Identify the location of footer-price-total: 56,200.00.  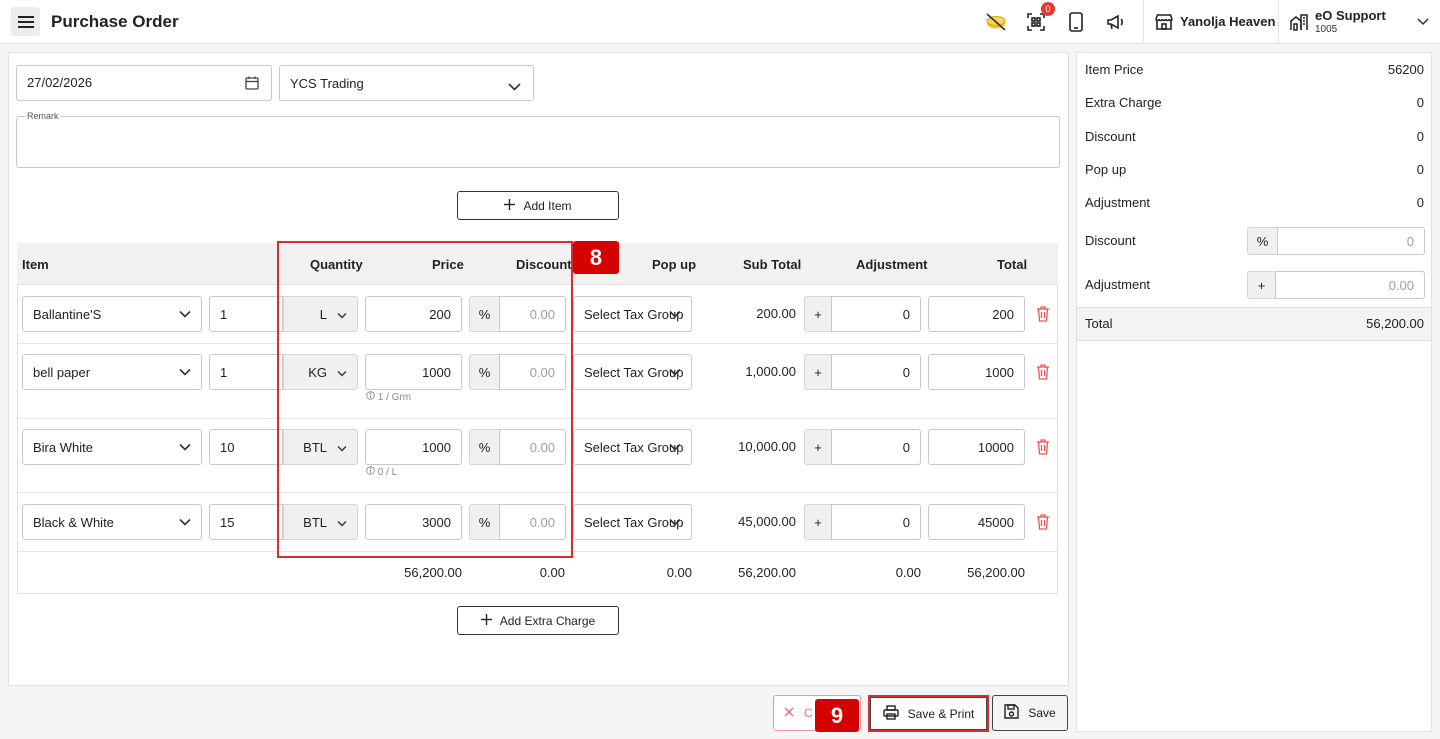
(433, 572).